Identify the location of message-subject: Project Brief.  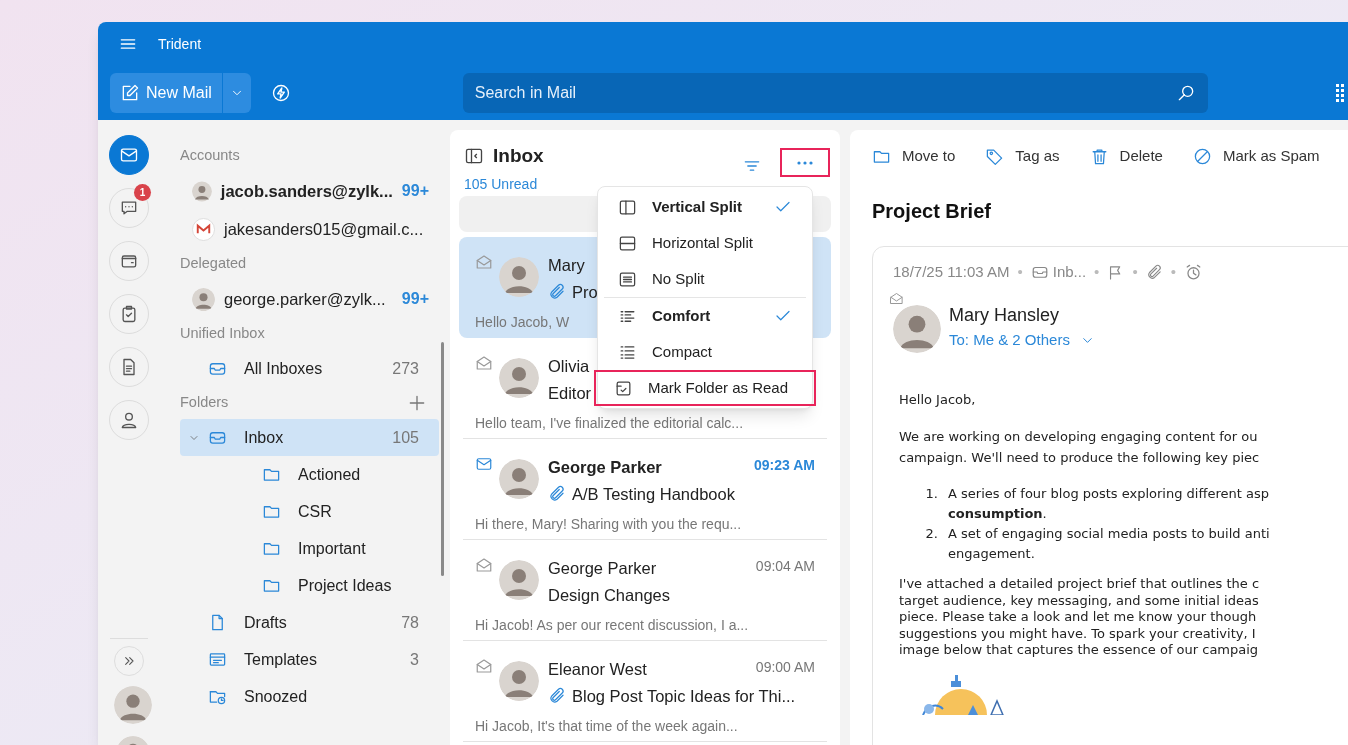
(932, 211).